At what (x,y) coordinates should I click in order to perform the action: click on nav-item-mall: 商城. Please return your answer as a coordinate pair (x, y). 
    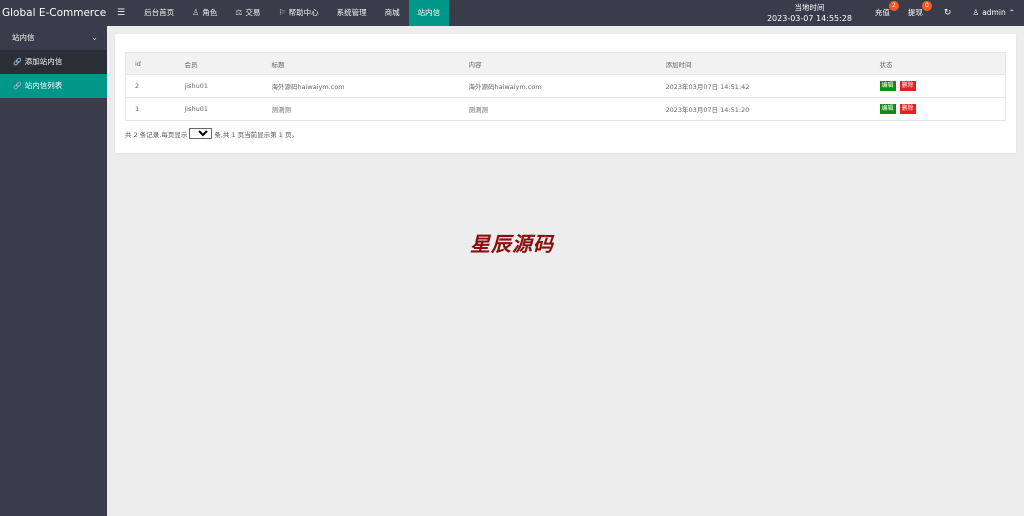
    Looking at the image, I should click on (392, 13).